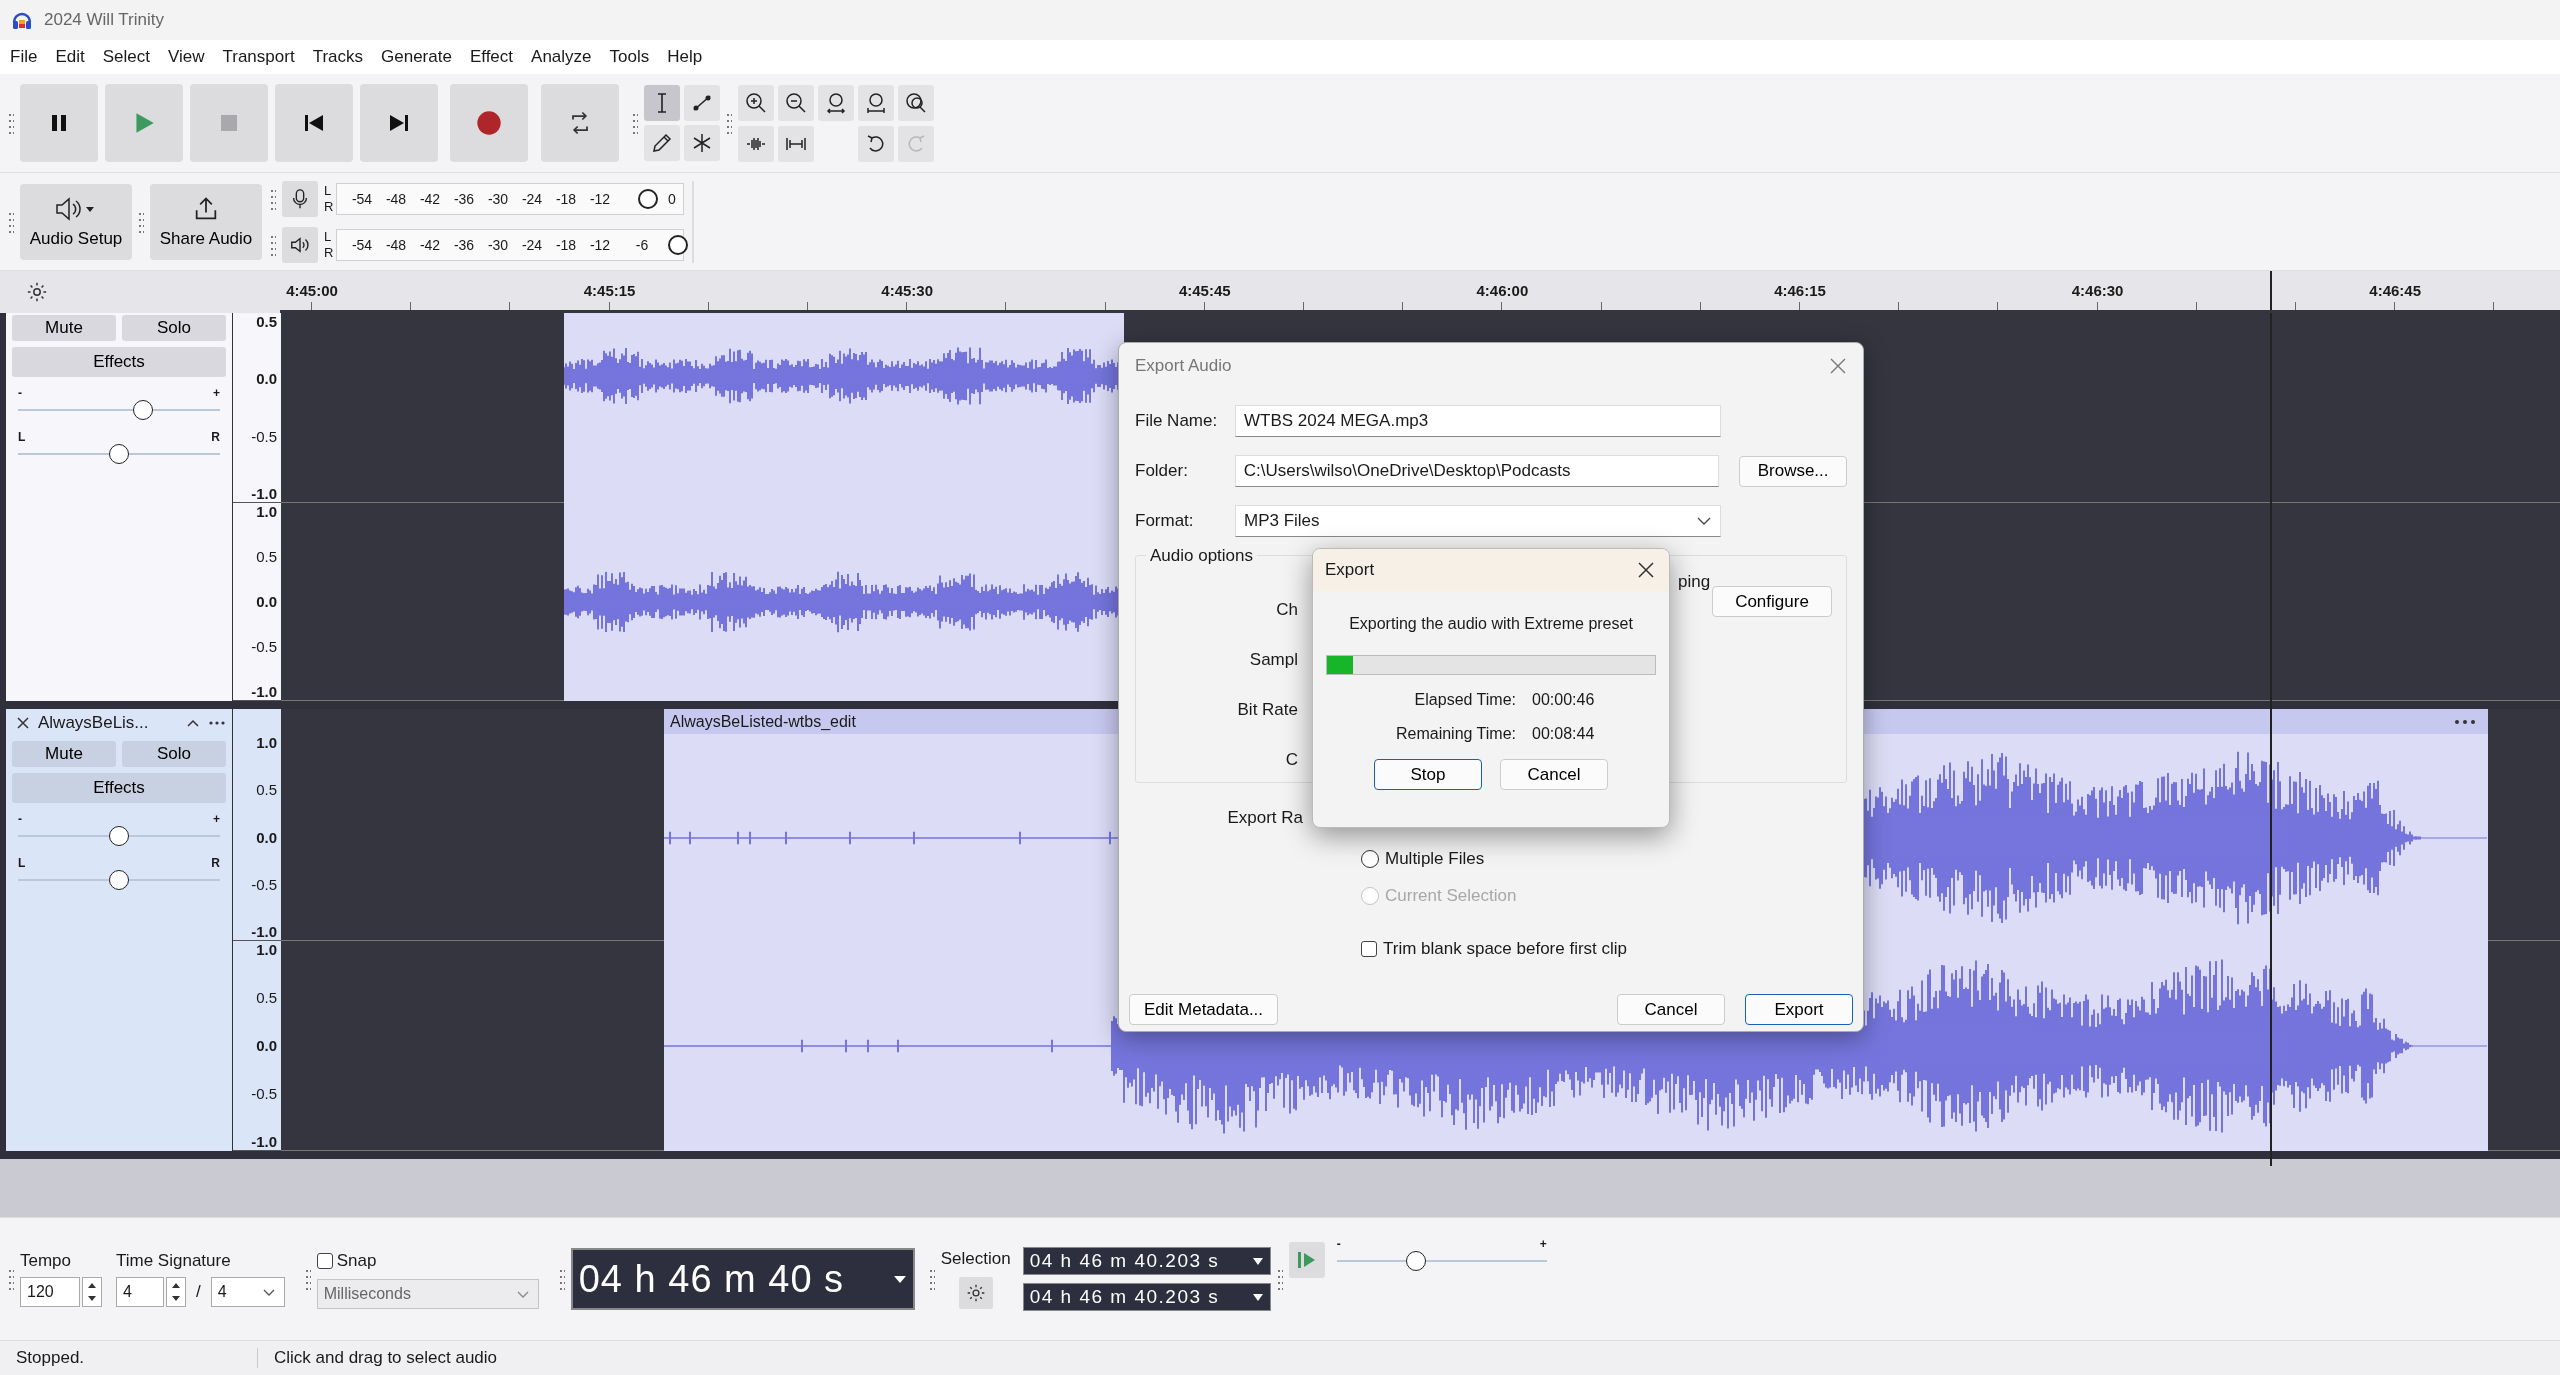 The image size is (2560, 1375). What do you see at coordinates (104, 20) in the screenshot?
I see `window-title: 2024 Will Trinity` at bounding box center [104, 20].